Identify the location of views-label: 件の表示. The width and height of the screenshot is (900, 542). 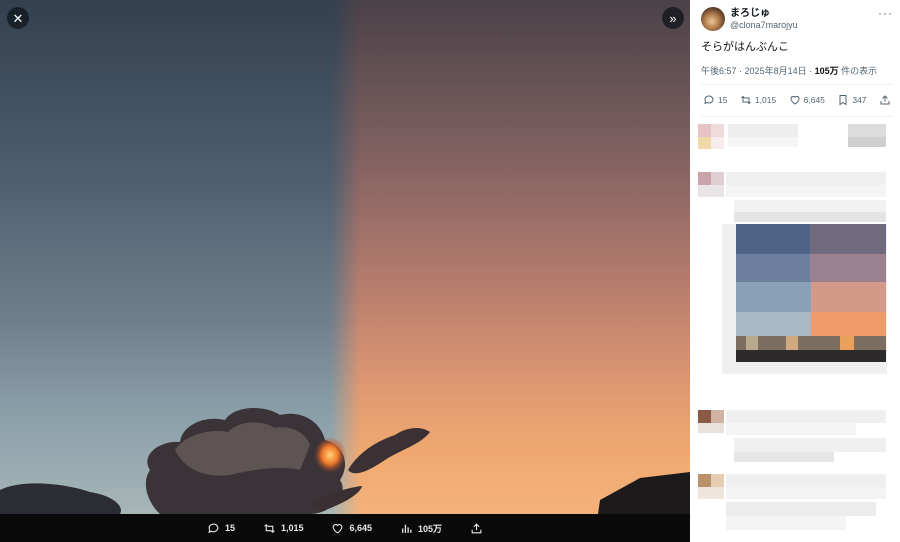
(859, 71).